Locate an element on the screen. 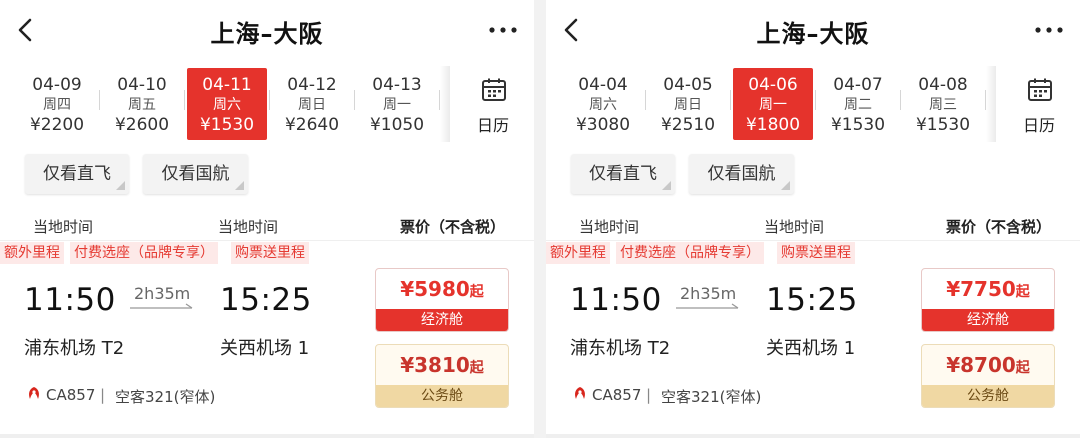  weekday-label: 周二 is located at coordinates (858, 105).